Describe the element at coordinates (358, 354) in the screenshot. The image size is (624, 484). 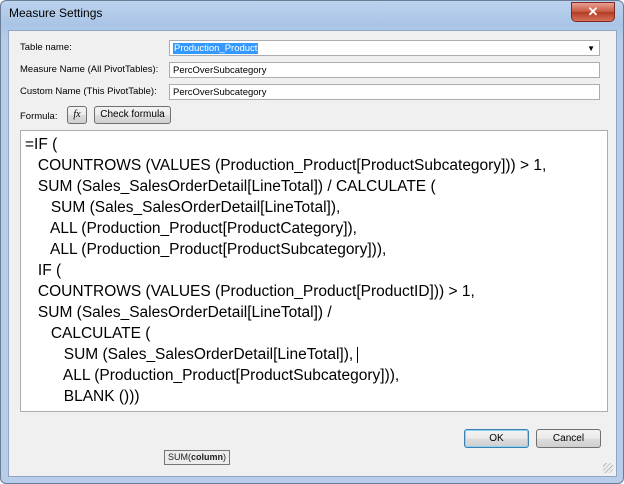
I see `text-caret` at that location.